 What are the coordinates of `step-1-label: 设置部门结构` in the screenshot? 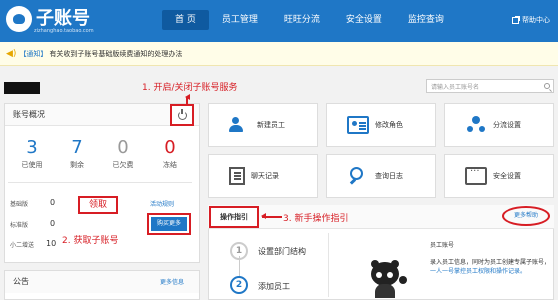 It's located at (282, 251).